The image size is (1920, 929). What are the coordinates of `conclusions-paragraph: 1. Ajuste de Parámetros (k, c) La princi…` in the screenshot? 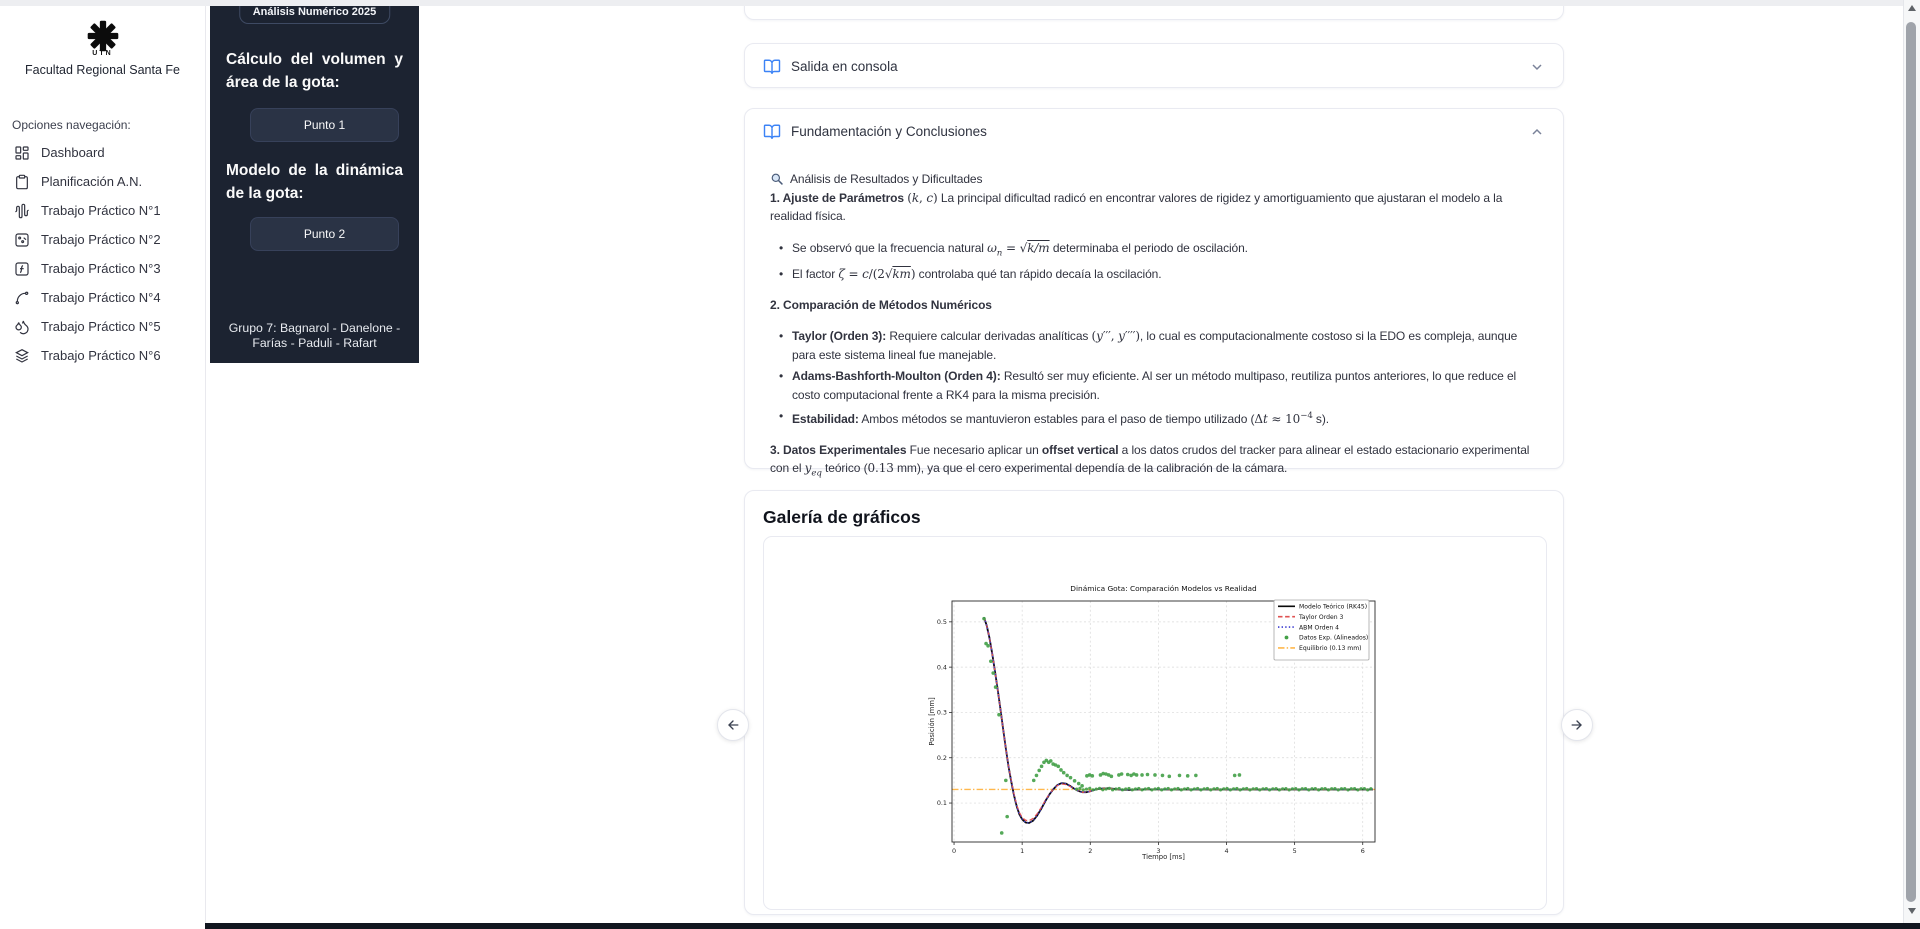 It's located at (1136, 207).